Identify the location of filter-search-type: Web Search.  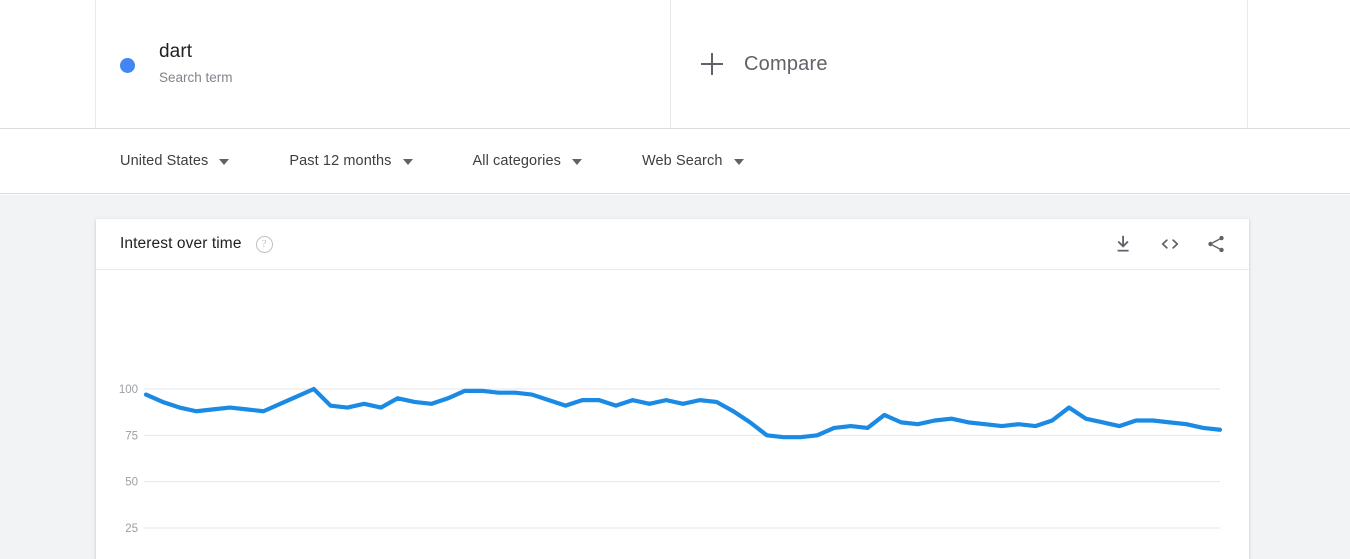
(693, 161).